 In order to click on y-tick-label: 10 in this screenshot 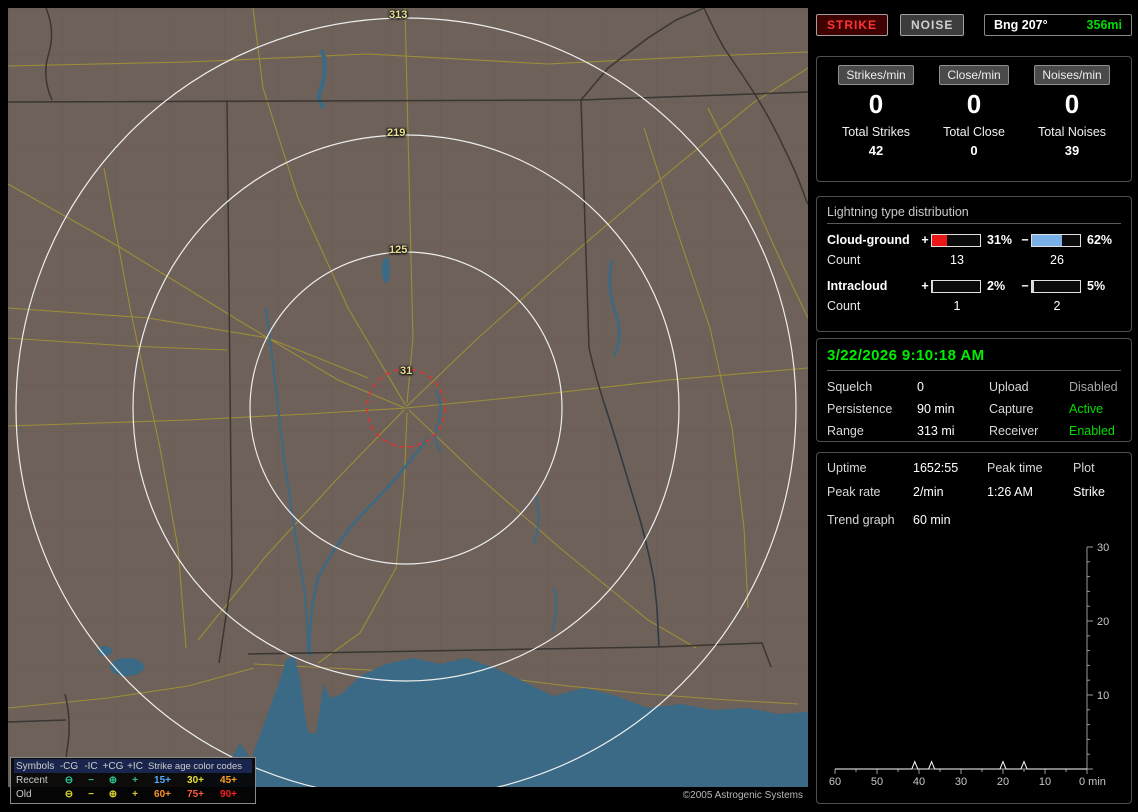, I will do `click(1103, 696)`.